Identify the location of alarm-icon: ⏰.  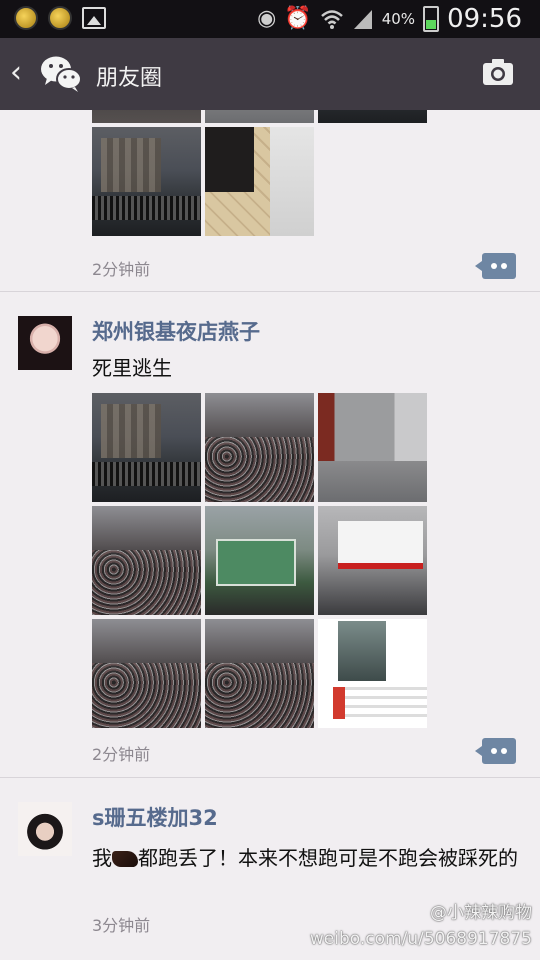
(298, 18).